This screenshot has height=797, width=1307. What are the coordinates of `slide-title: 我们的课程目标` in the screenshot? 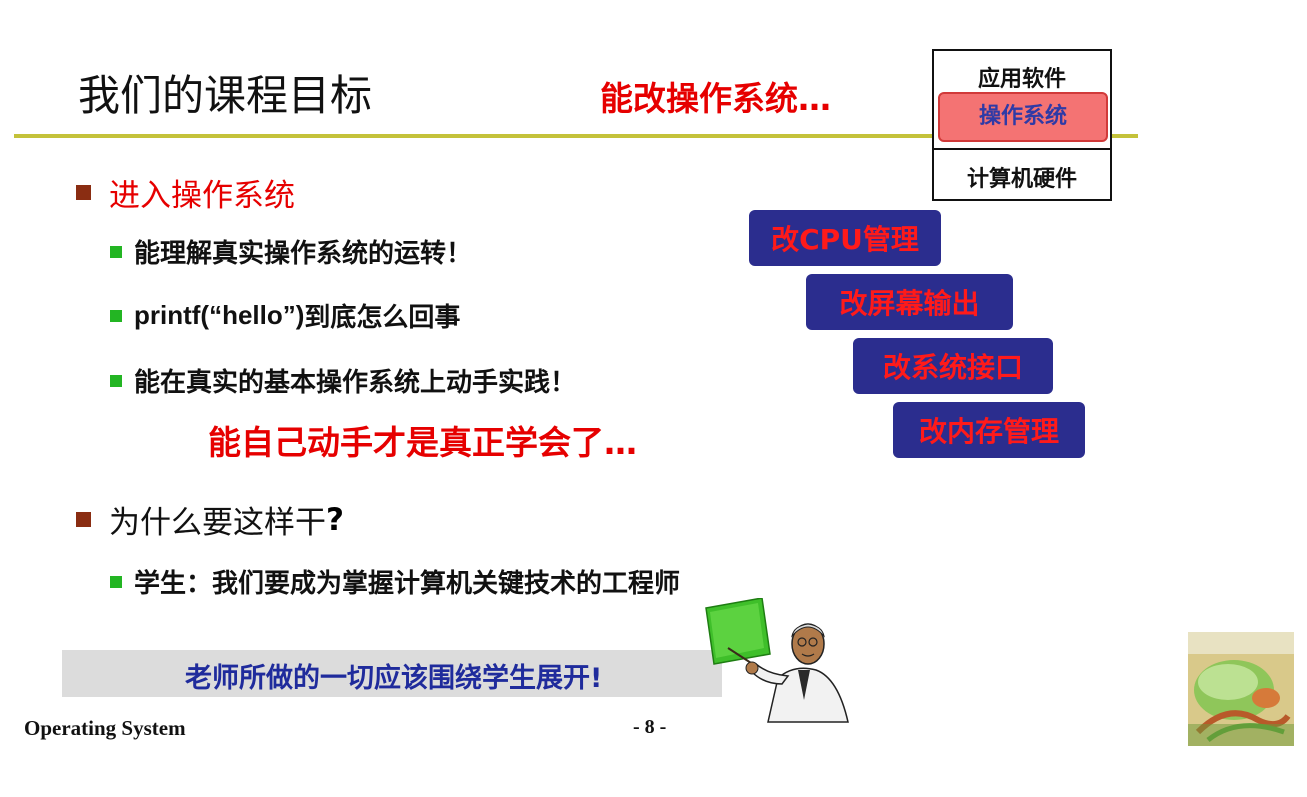 It's located at (225, 95).